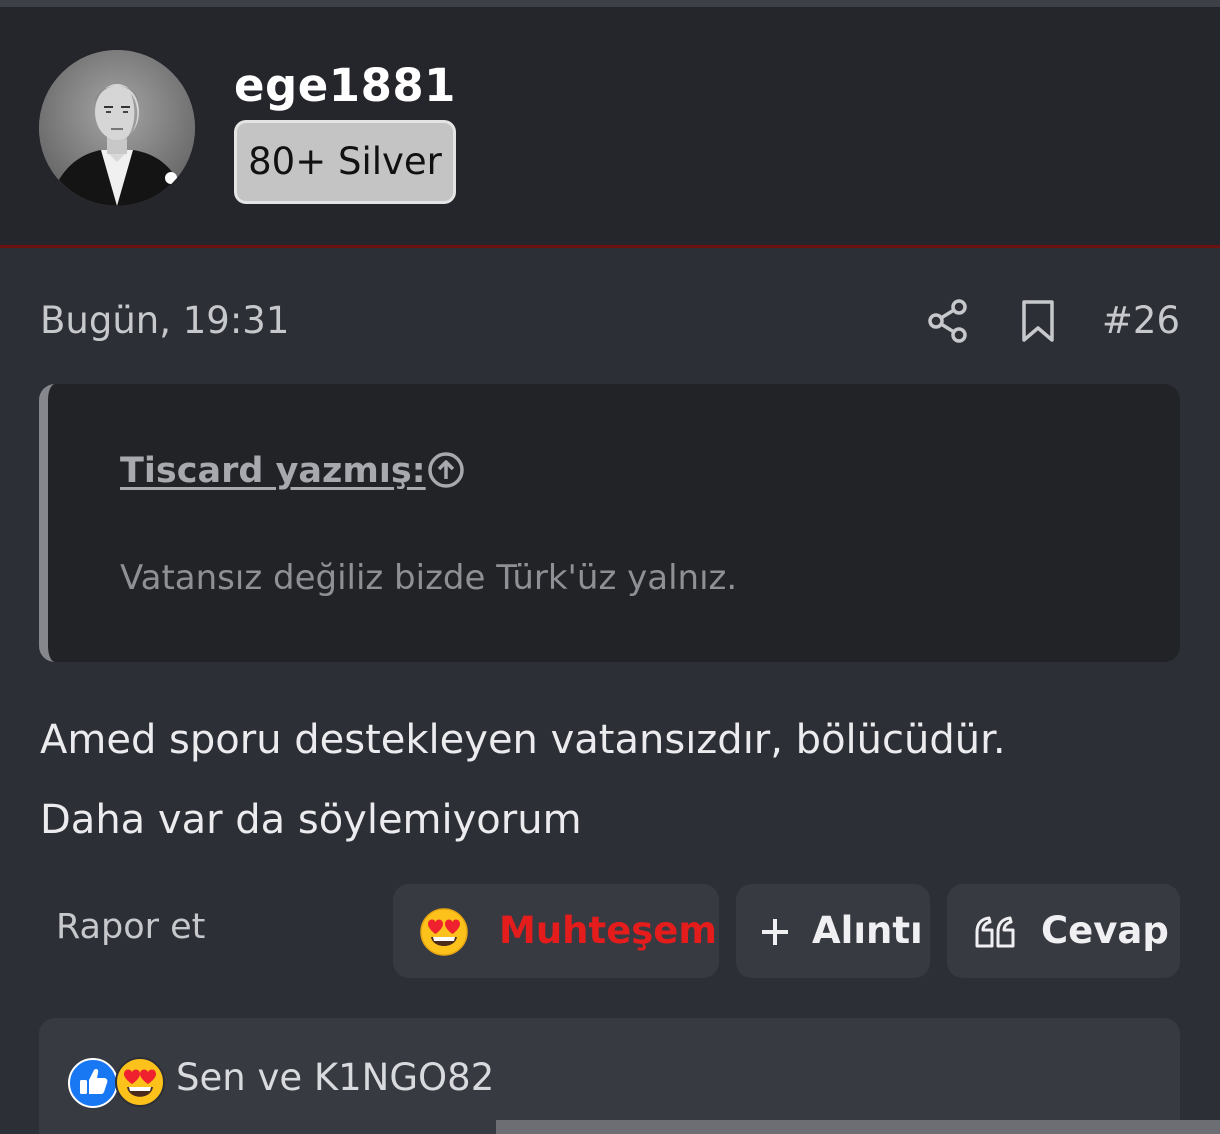  What do you see at coordinates (1140, 321) in the screenshot?
I see `post-number-link: #26` at bounding box center [1140, 321].